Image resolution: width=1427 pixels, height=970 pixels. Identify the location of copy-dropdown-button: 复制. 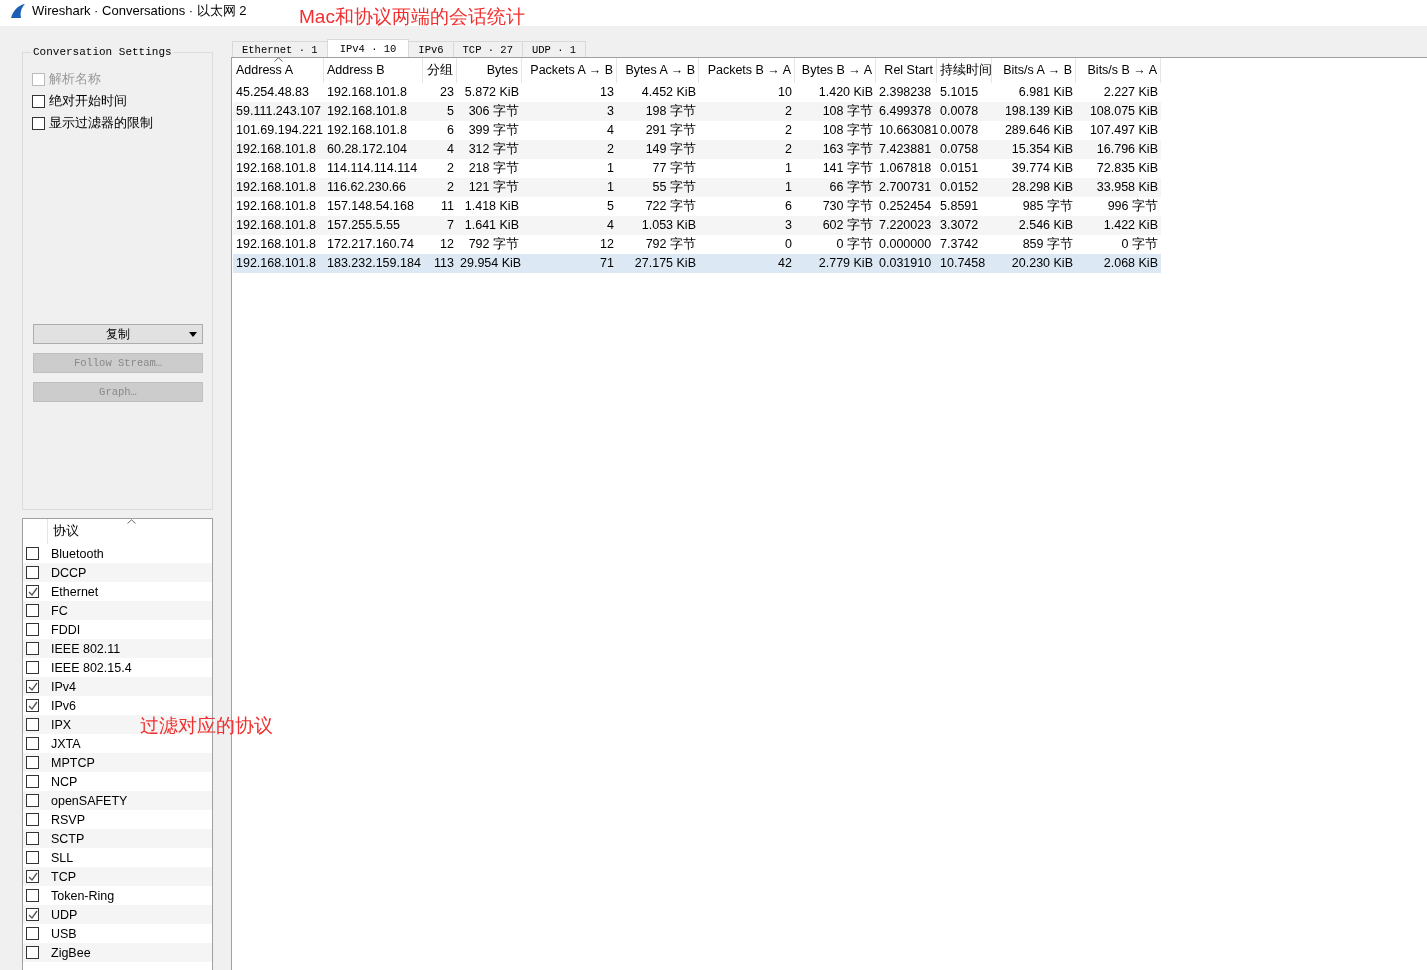
(118, 334).